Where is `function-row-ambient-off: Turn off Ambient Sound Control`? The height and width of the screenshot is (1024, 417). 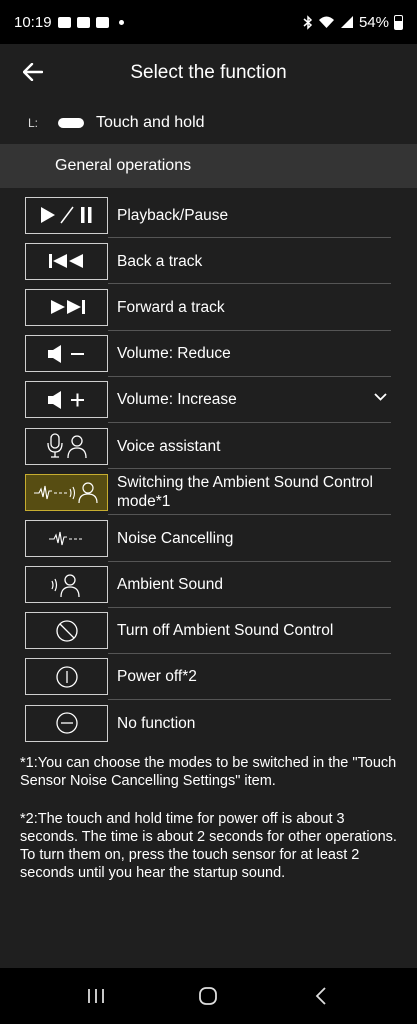
function-row-ambient-off: Turn off Ambient Sound Control is located at coordinates (208, 631).